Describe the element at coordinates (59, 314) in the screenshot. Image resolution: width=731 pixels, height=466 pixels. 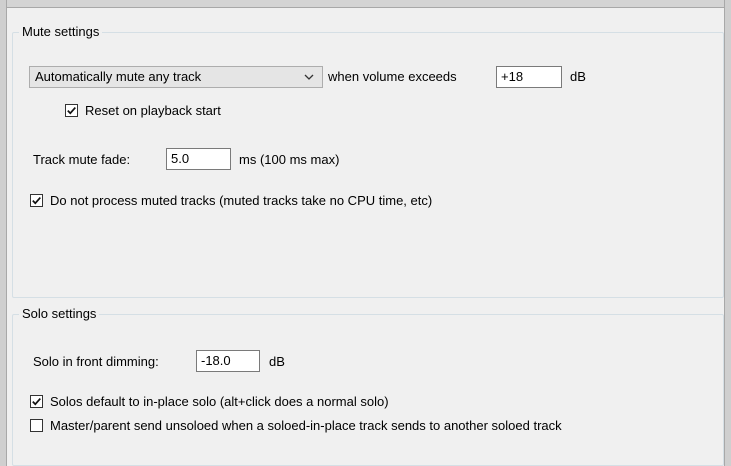
I see `solo-settings-legend: Solo settings` at that location.